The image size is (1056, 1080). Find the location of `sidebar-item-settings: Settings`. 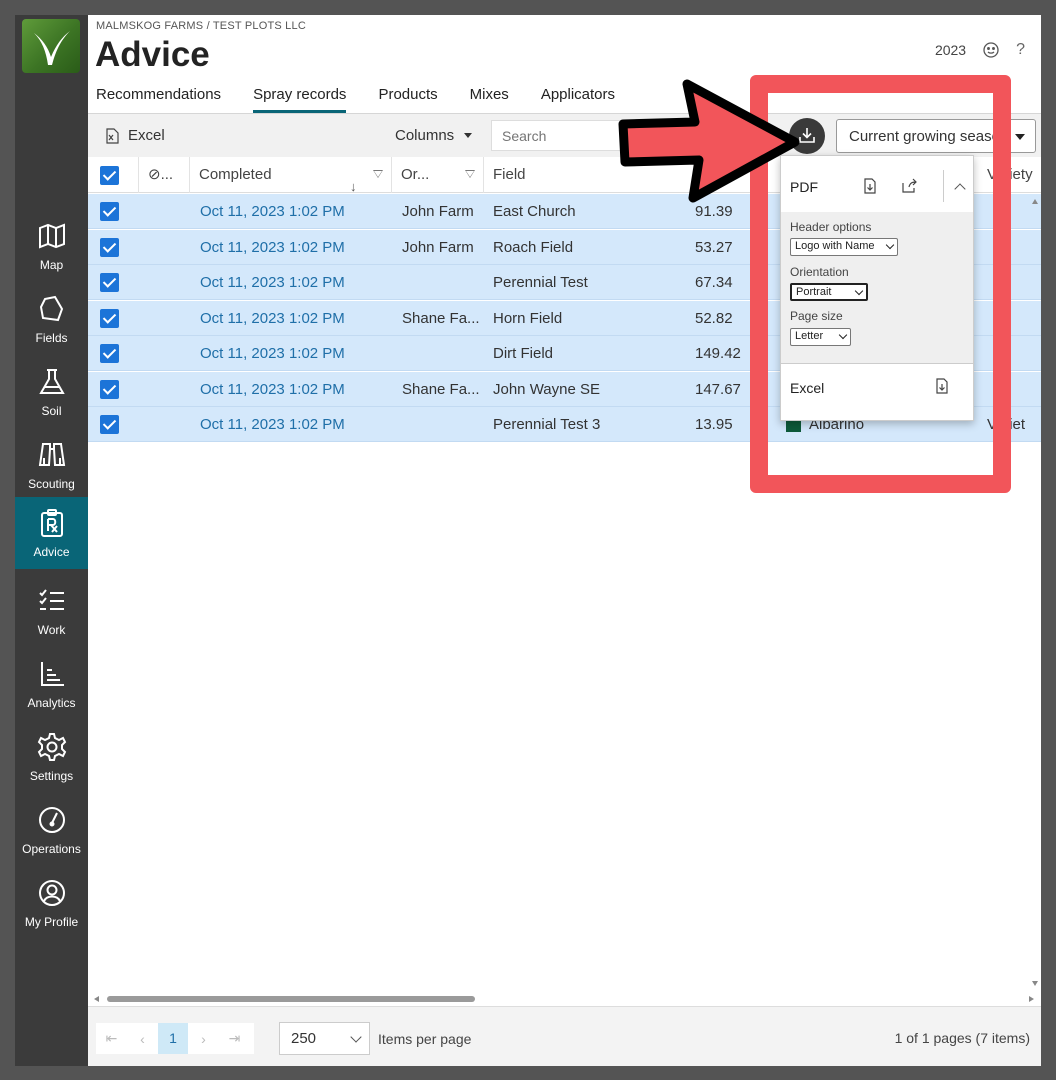

sidebar-item-settings: Settings is located at coordinates (51, 757).